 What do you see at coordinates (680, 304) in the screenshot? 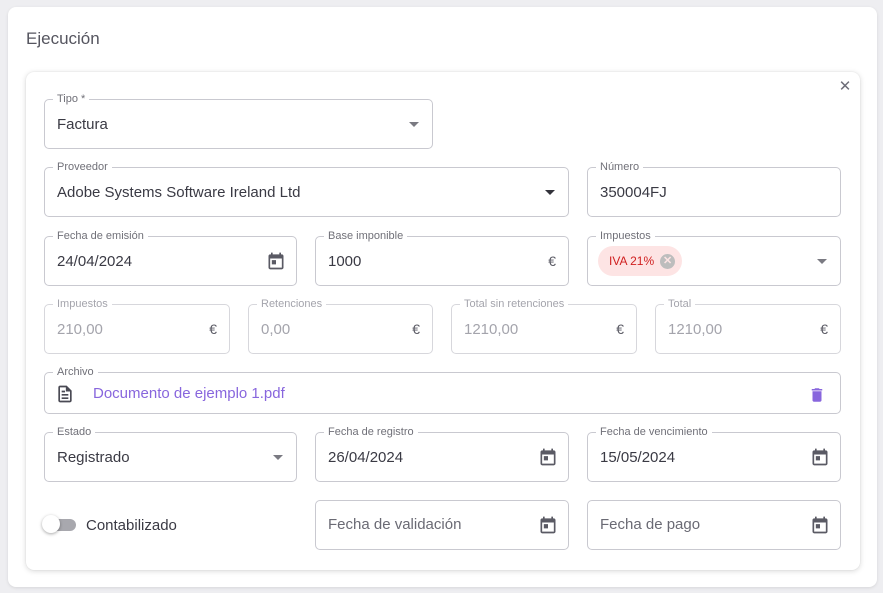
I see `total-label: Total` at bounding box center [680, 304].